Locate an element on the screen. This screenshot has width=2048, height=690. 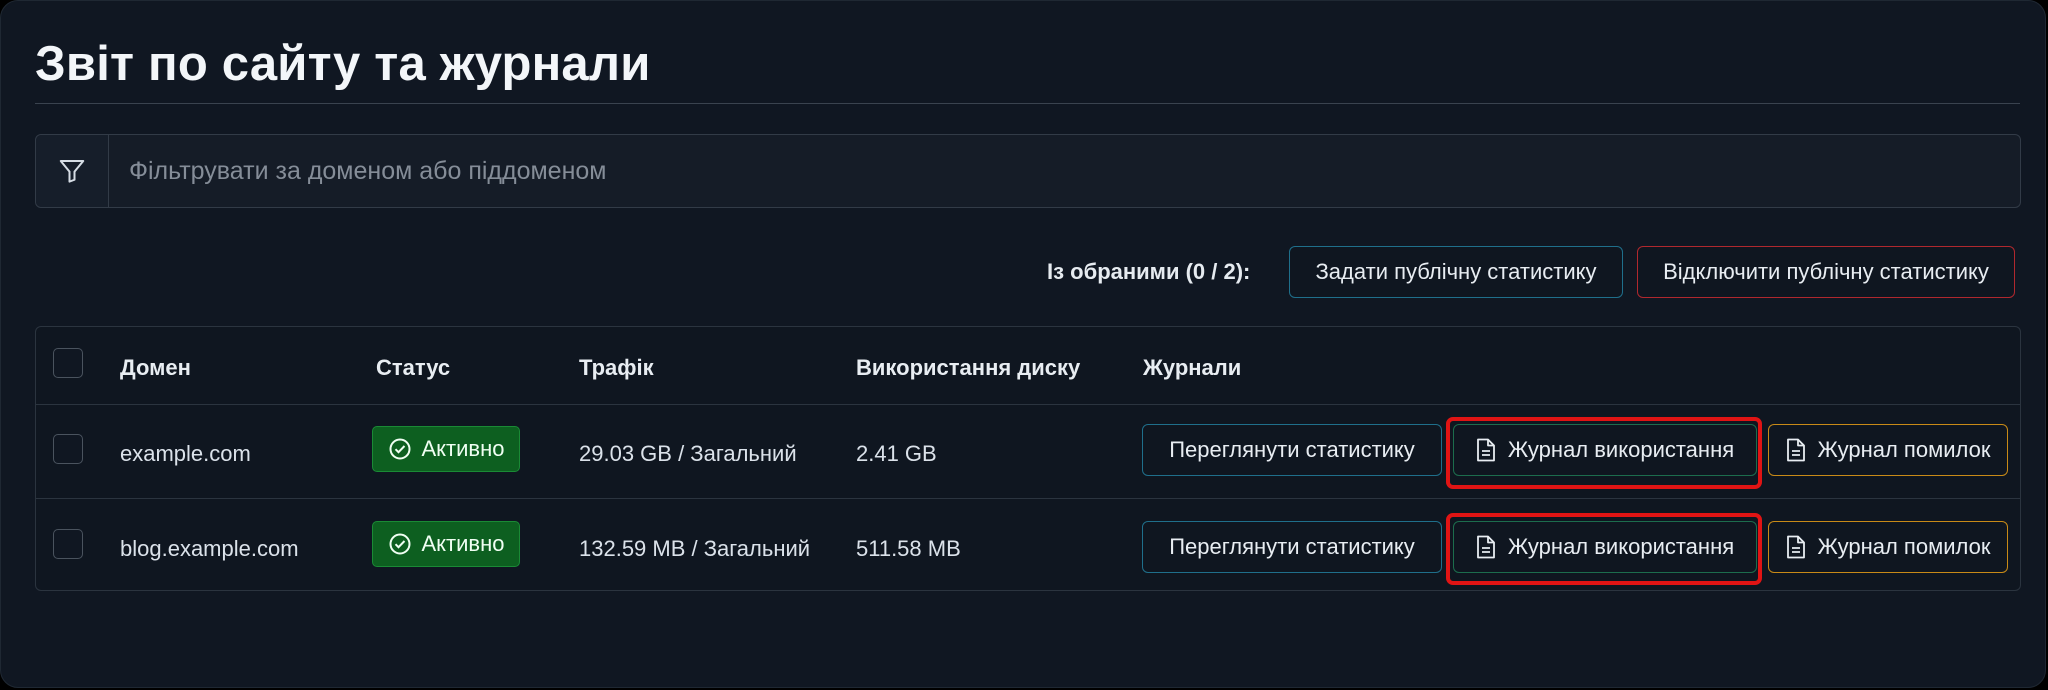
title-divider is located at coordinates (1027, 103).